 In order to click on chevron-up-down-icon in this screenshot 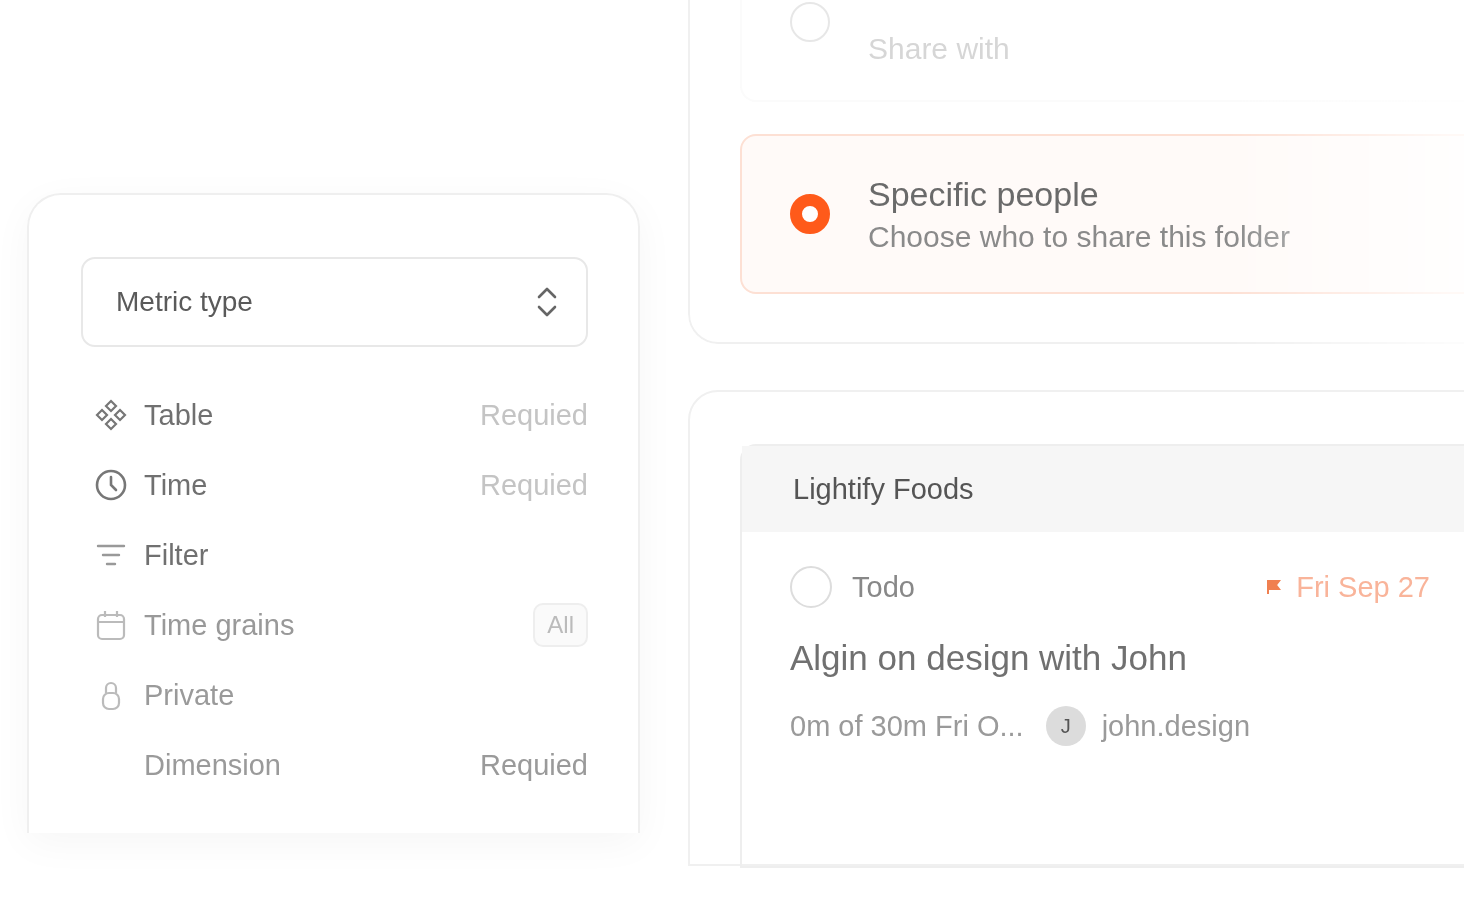, I will do `click(547, 302)`.